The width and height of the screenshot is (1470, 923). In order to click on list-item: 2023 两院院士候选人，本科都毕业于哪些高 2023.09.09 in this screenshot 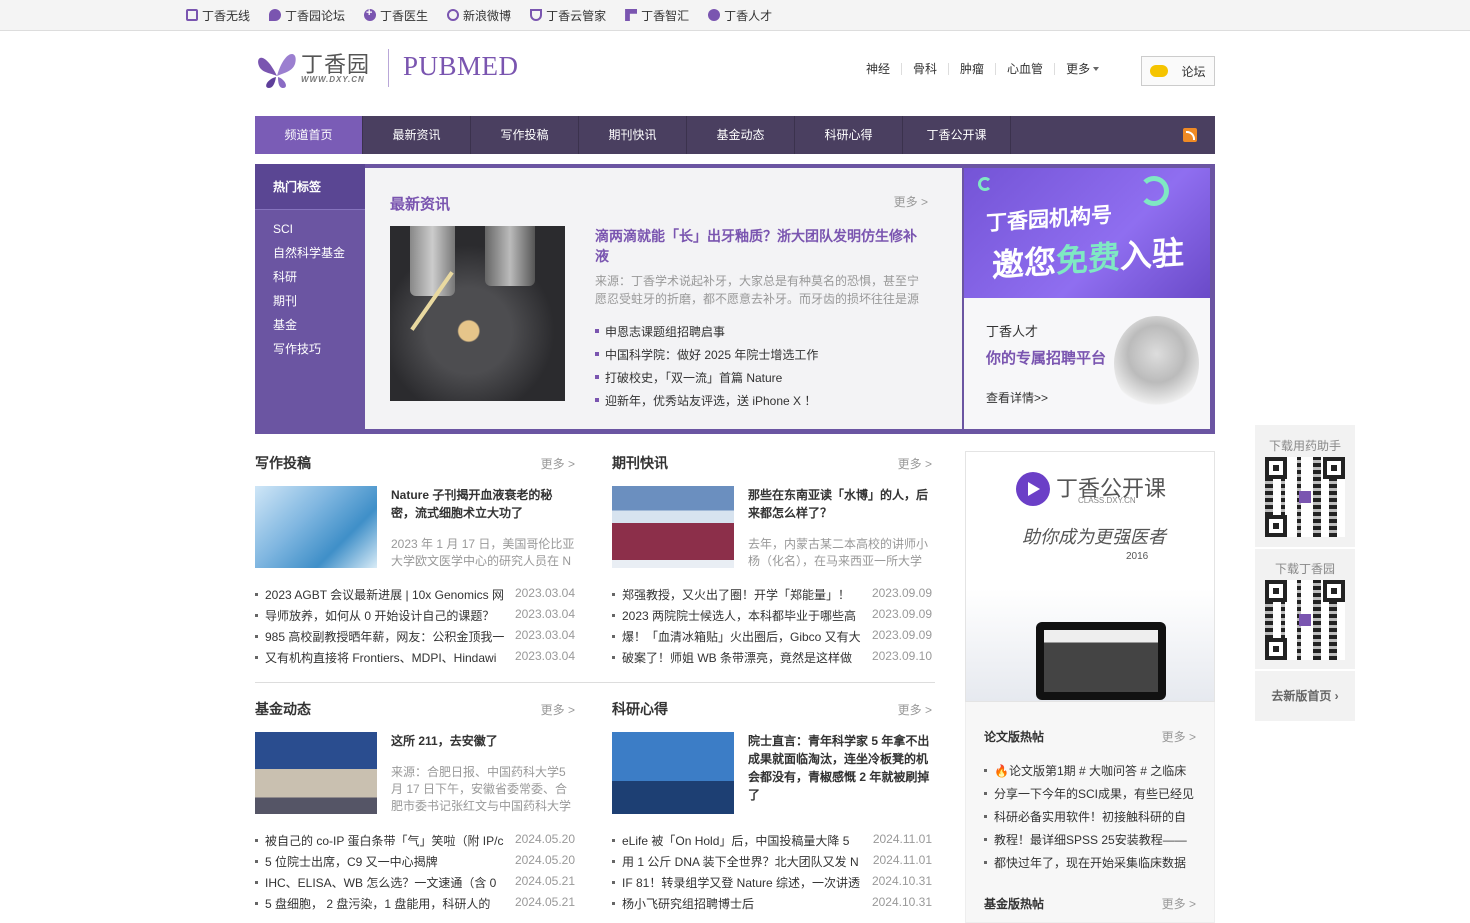, I will do `click(772, 617)`.